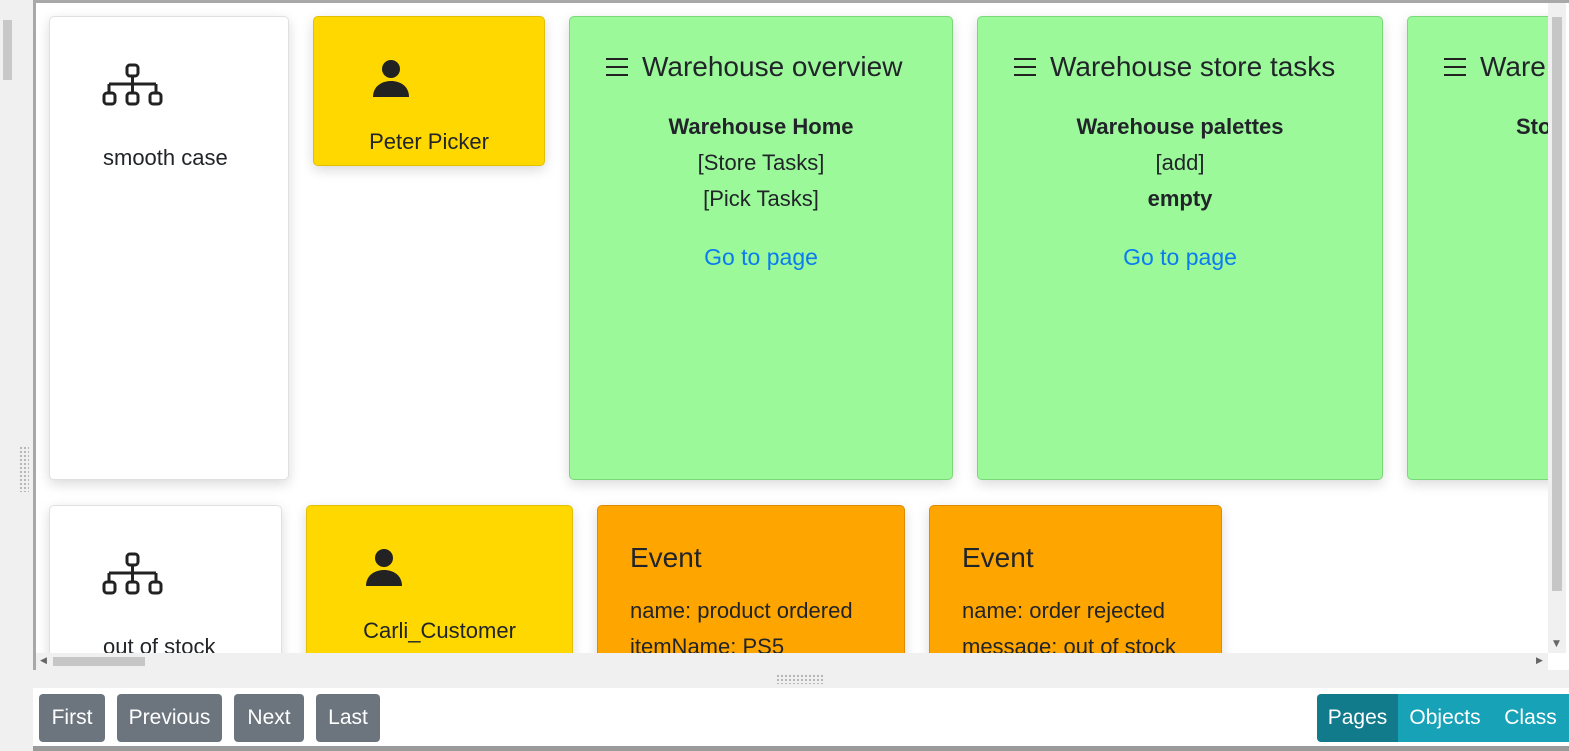  I want to click on bottom-border, so click(801, 748).